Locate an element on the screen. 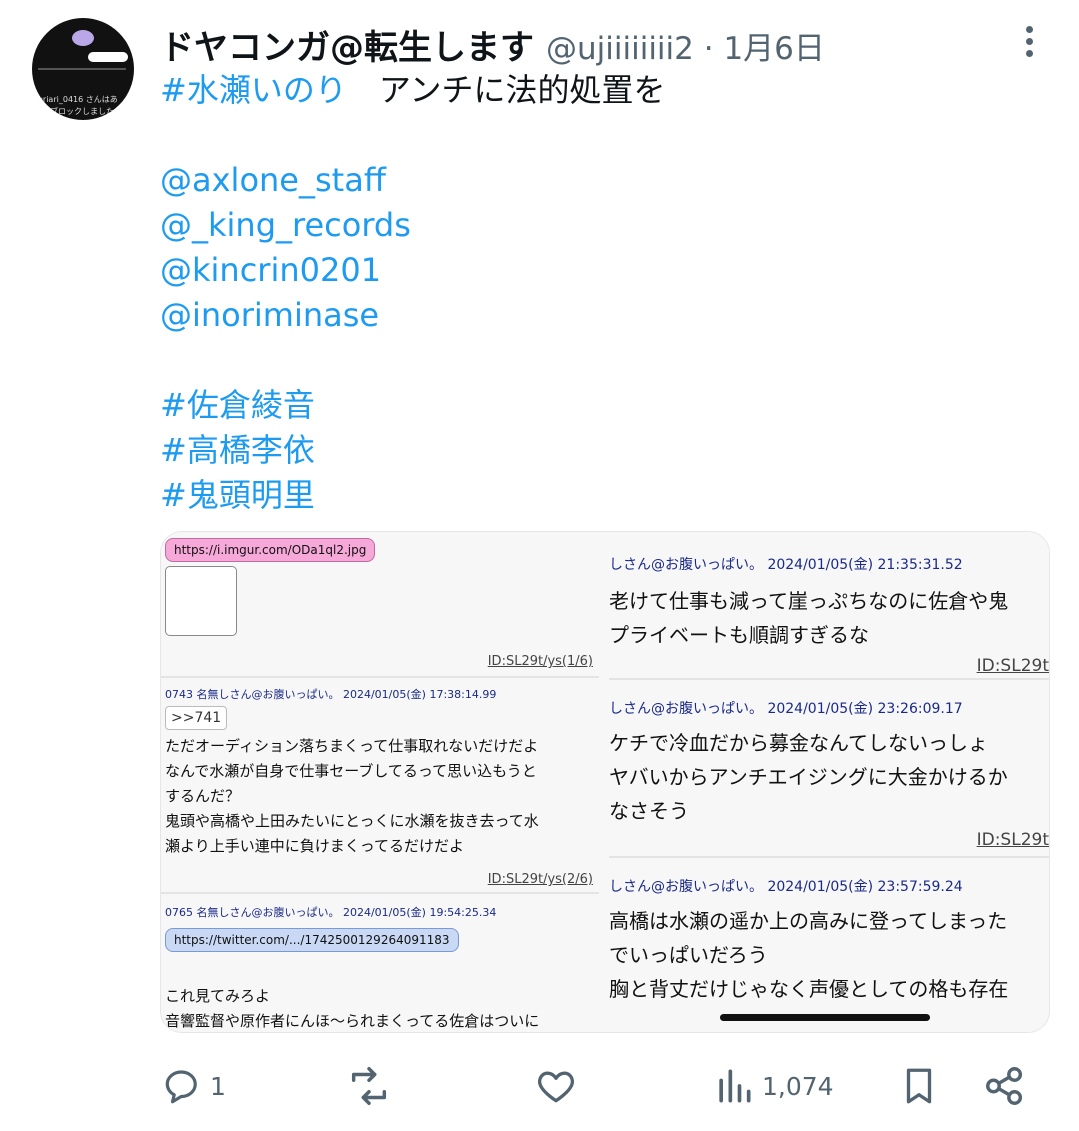 The image size is (1079, 1131). reply-button: 1 is located at coordinates (194, 1086).